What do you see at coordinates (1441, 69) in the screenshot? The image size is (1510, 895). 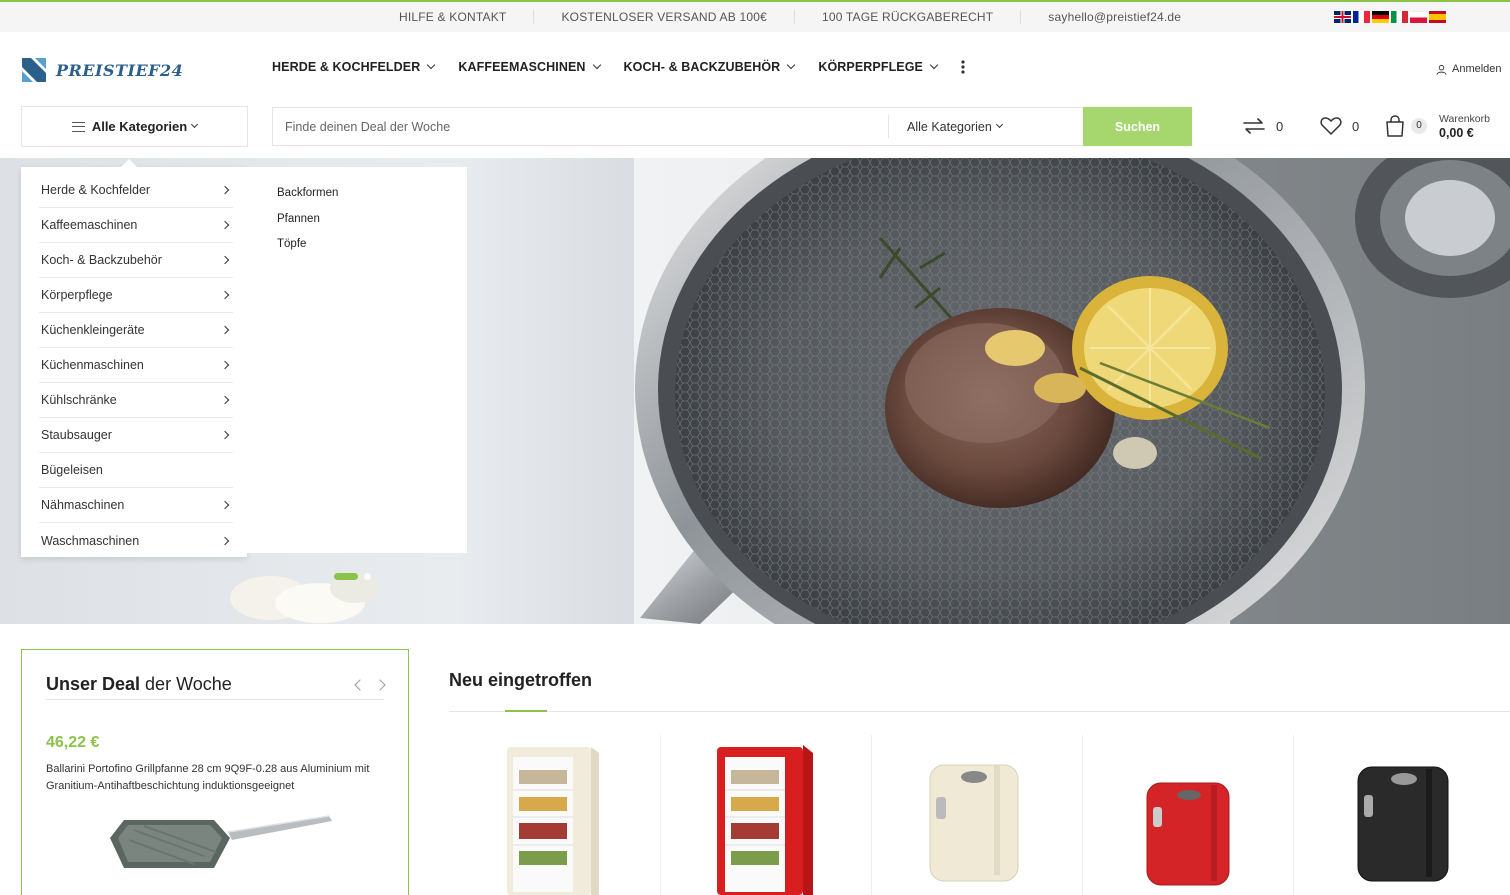 I see `user-icon` at bounding box center [1441, 69].